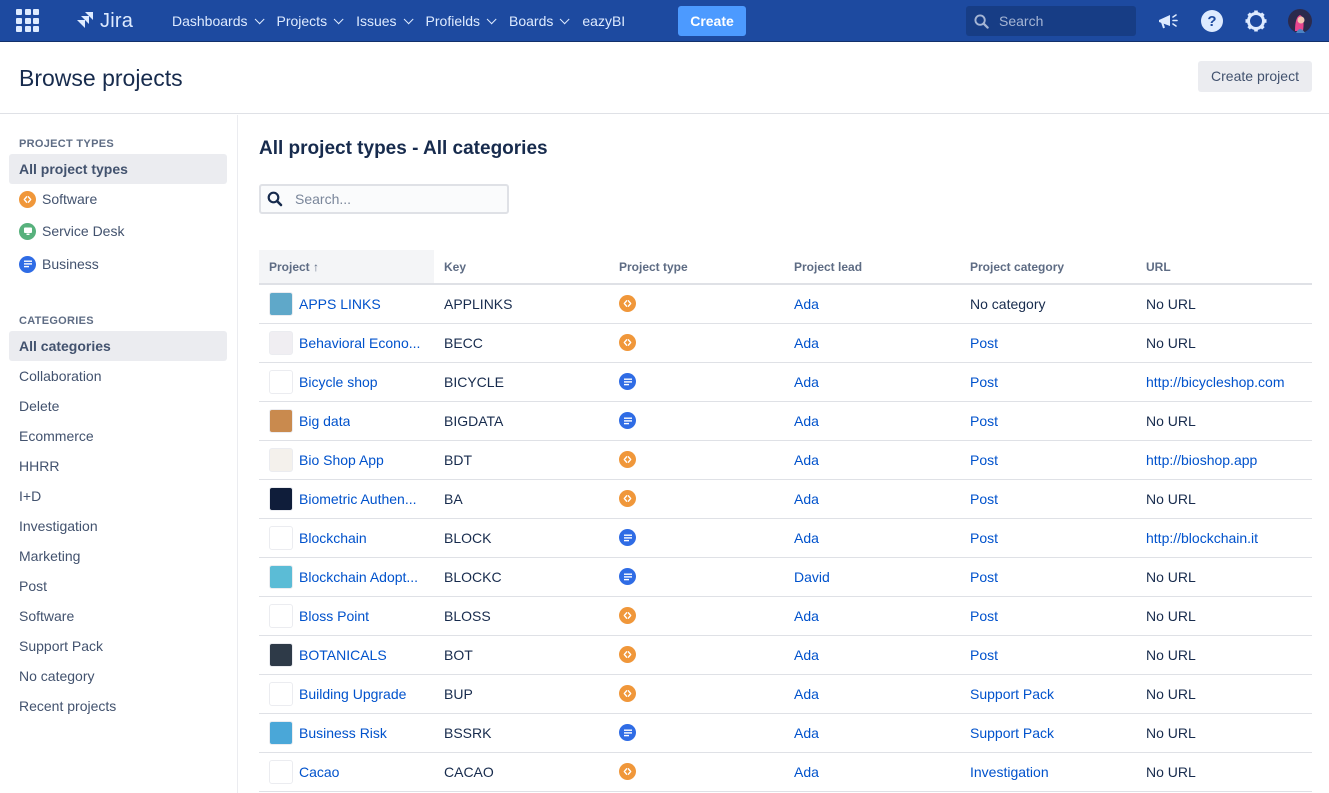  What do you see at coordinates (343, 655) in the screenshot?
I see `project-name-link: BOTANICALS` at bounding box center [343, 655].